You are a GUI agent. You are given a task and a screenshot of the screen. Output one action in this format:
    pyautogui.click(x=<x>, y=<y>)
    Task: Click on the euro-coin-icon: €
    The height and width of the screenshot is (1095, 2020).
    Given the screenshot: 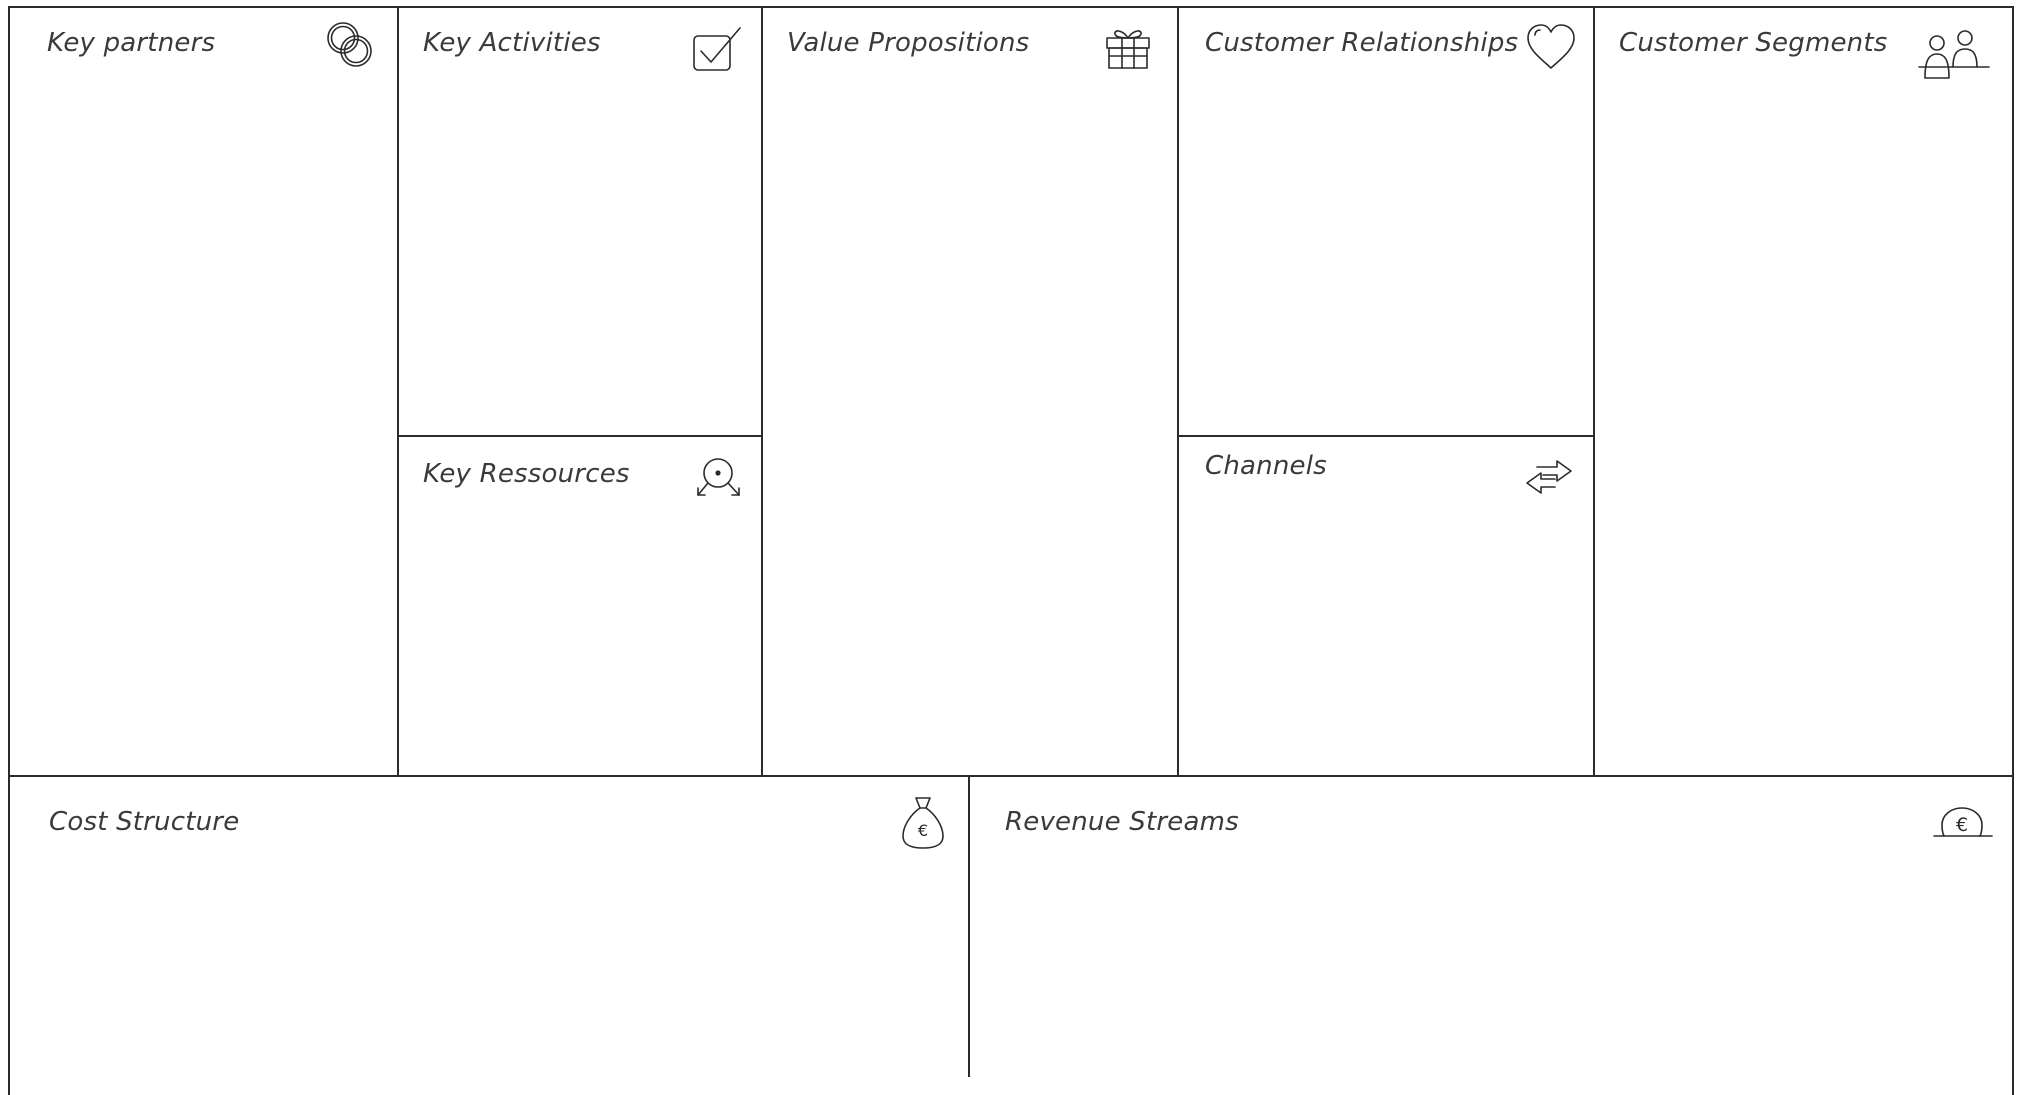 What is the action you would take?
    pyautogui.click(x=1963, y=822)
    